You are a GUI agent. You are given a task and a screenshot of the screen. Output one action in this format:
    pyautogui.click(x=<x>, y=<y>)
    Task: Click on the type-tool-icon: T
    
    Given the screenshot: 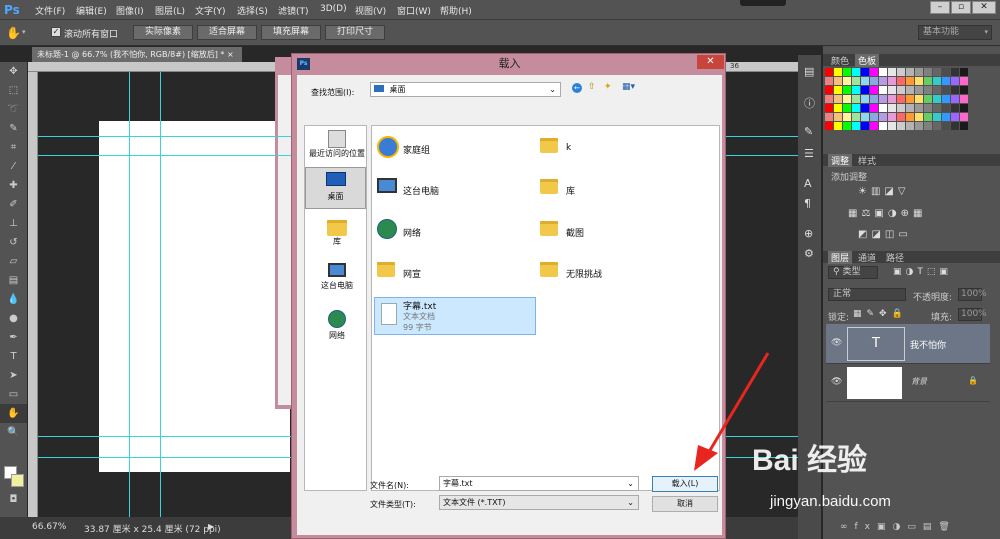 What is the action you would take?
    pyautogui.click(x=13, y=356)
    